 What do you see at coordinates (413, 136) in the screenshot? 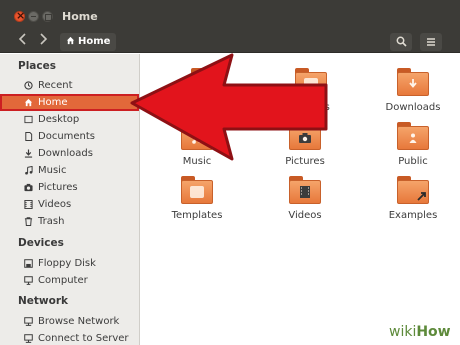
I see `public-folder-icon` at bounding box center [413, 136].